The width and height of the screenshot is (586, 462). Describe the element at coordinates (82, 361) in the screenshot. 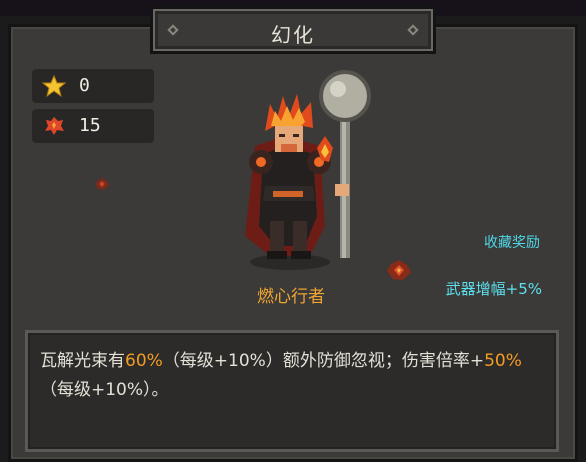

I see `desc-part-1: 瓦解光束有` at that location.